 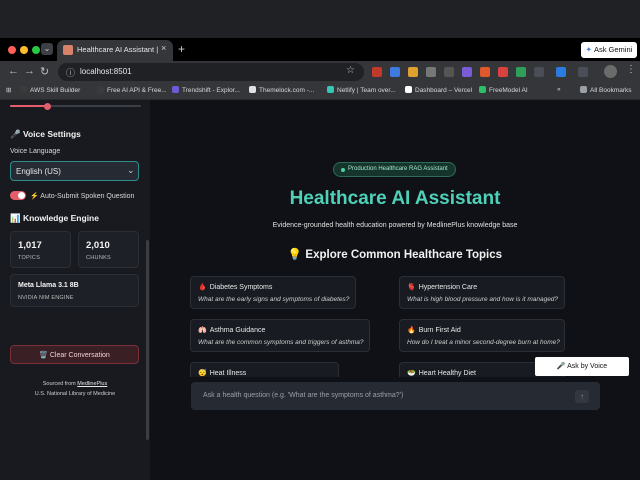 I want to click on bookmark-apps-grid-icon: ⊞, so click(x=8, y=90).